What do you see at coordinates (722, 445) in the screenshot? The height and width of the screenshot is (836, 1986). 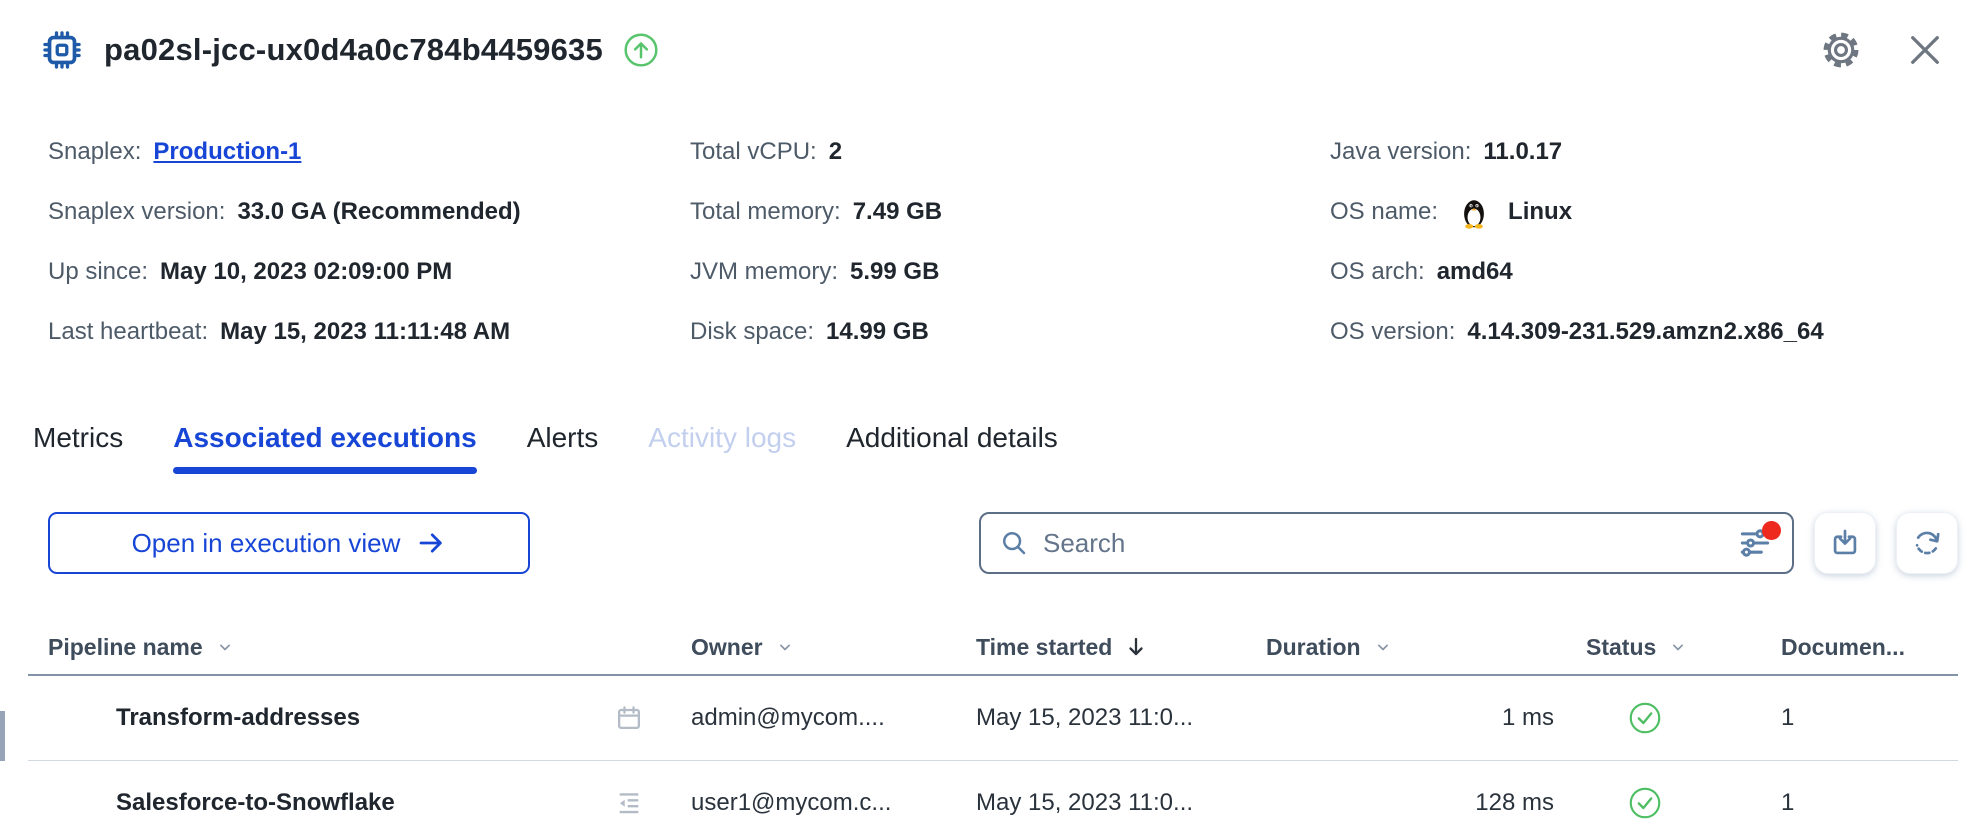 I see `tab-activity-logs: Activity logs` at bounding box center [722, 445].